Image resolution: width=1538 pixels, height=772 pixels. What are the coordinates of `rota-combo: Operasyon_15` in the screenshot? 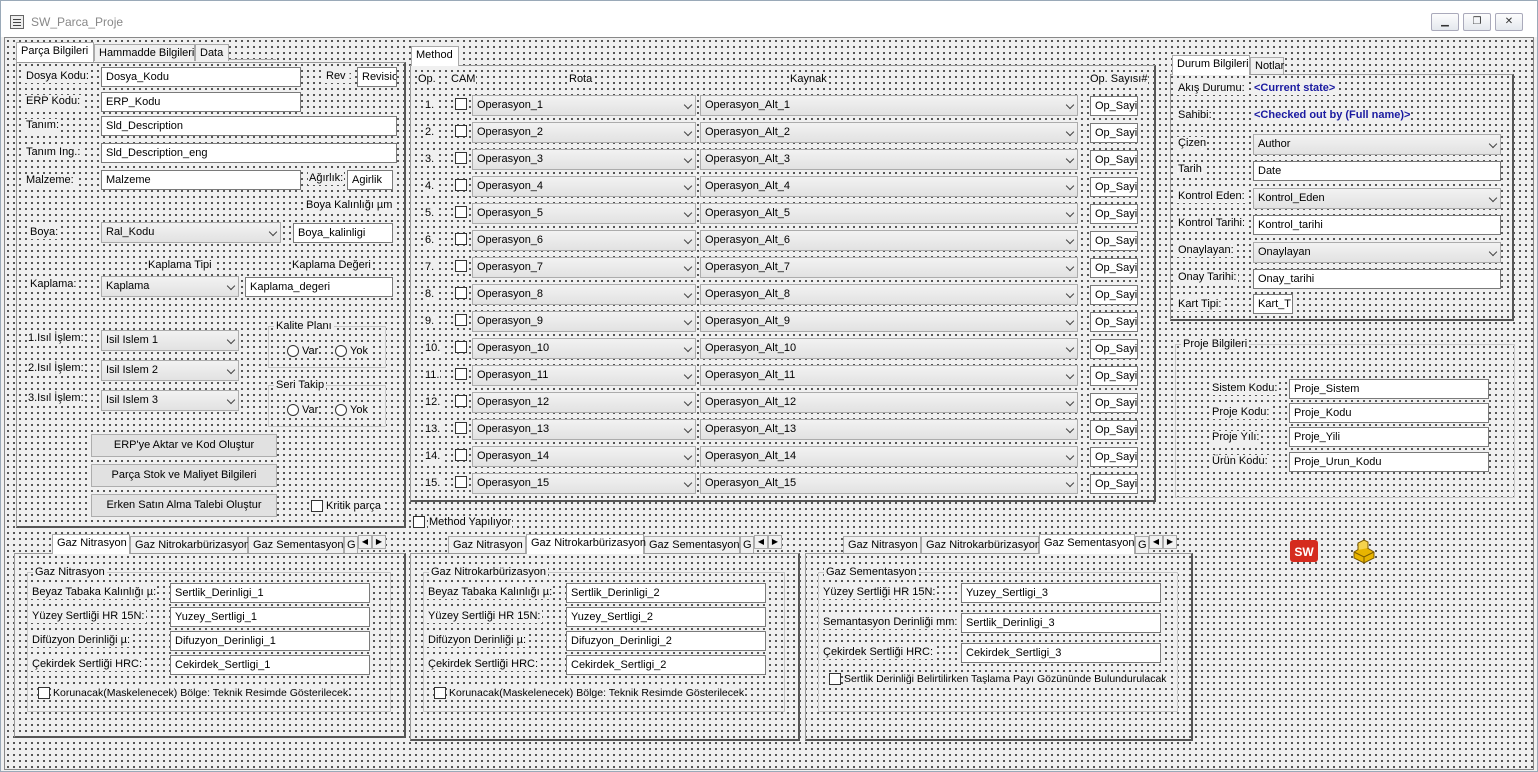 It's located at (584, 483).